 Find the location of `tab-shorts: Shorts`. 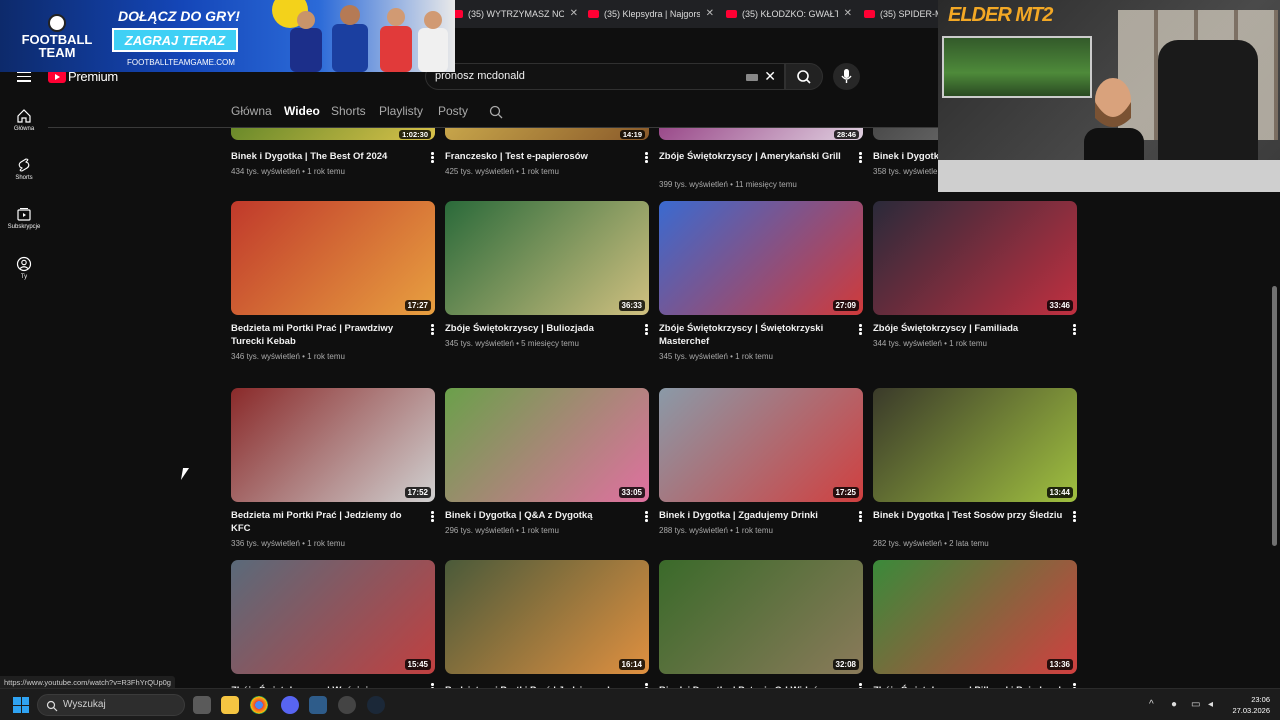

tab-shorts: Shorts is located at coordinates (348, 111).